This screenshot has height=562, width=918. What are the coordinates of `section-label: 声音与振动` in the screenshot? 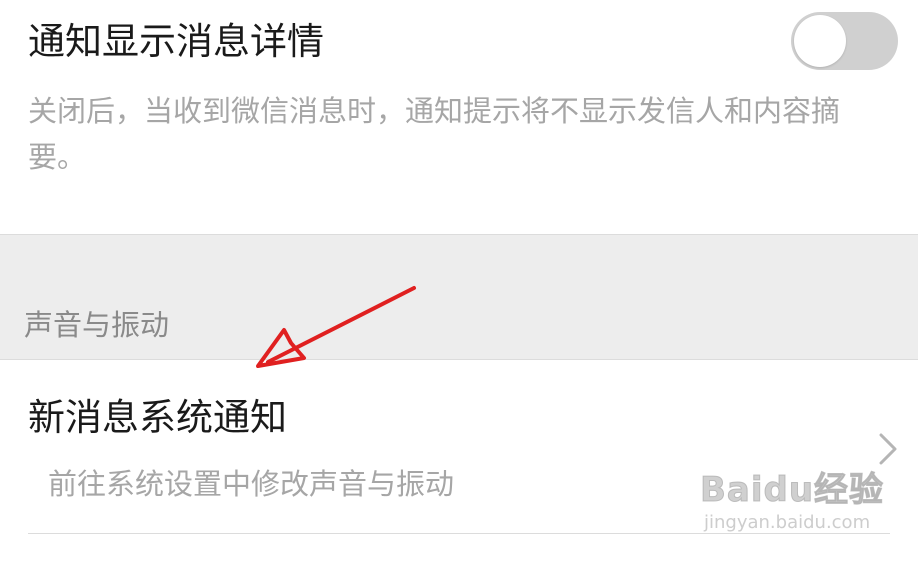 It's located at (97, 325).